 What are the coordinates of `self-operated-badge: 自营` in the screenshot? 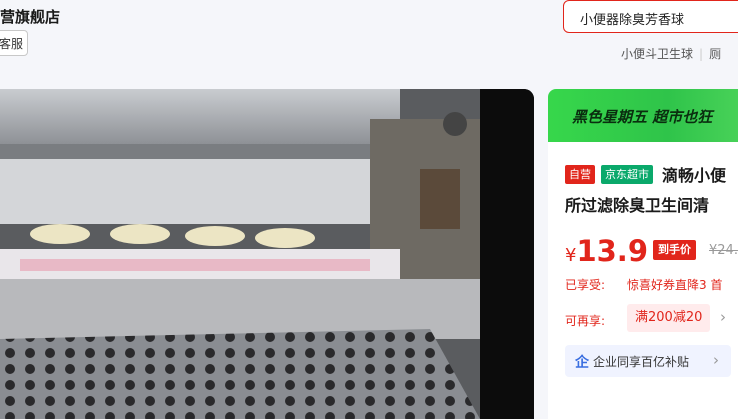 It's located at (580, 174).